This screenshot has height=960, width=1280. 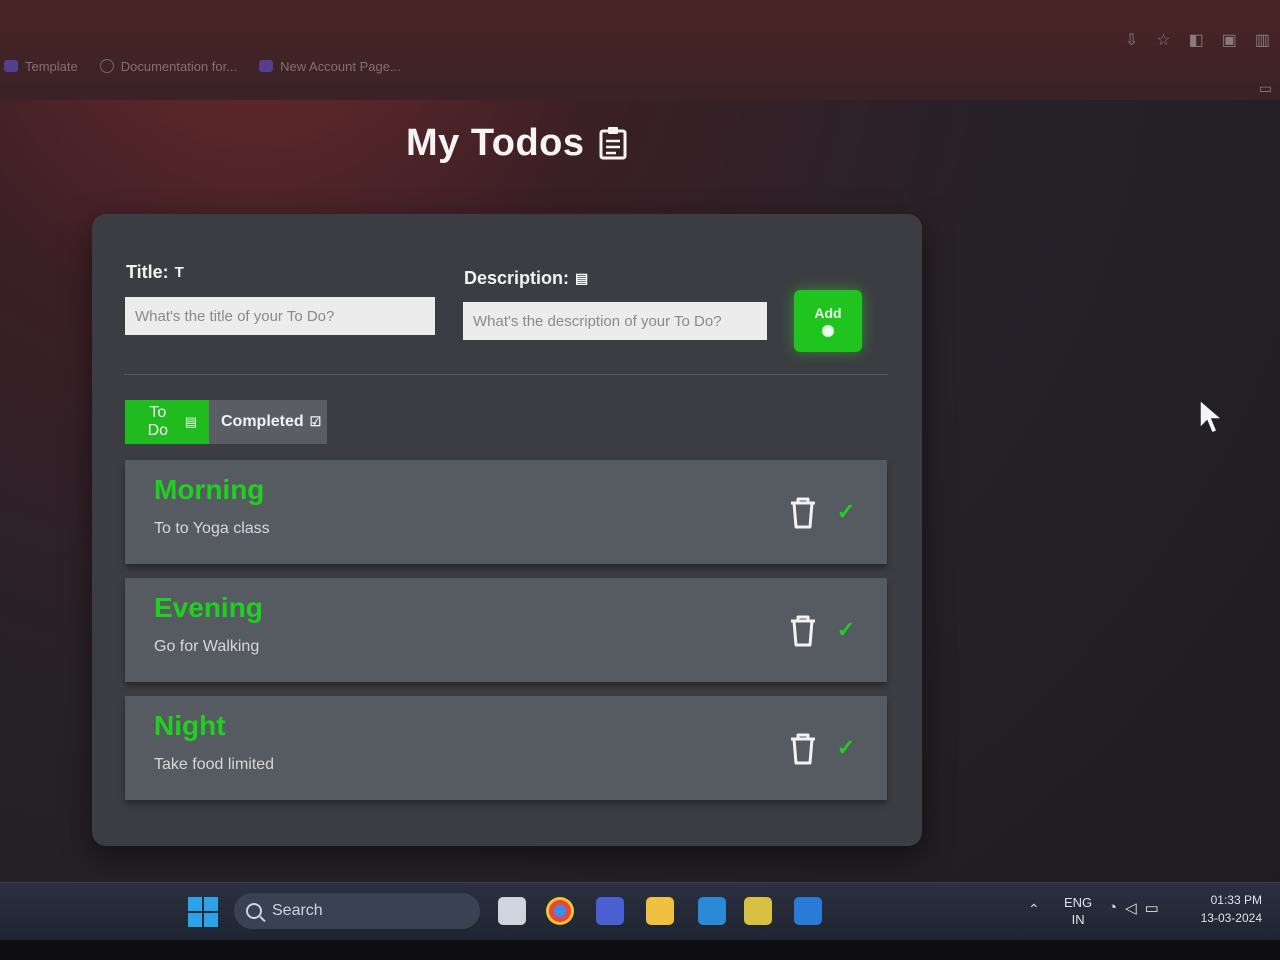 What do you see at coordinates (1078, 911) in the screenshot?
I see `language-indicator: ENG IN` at bounding box center [1078, 911].